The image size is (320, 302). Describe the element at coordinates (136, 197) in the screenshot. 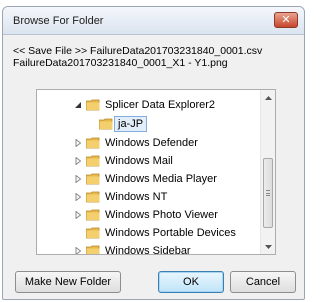

I see `tree-item-label: Windows NT` at that location.